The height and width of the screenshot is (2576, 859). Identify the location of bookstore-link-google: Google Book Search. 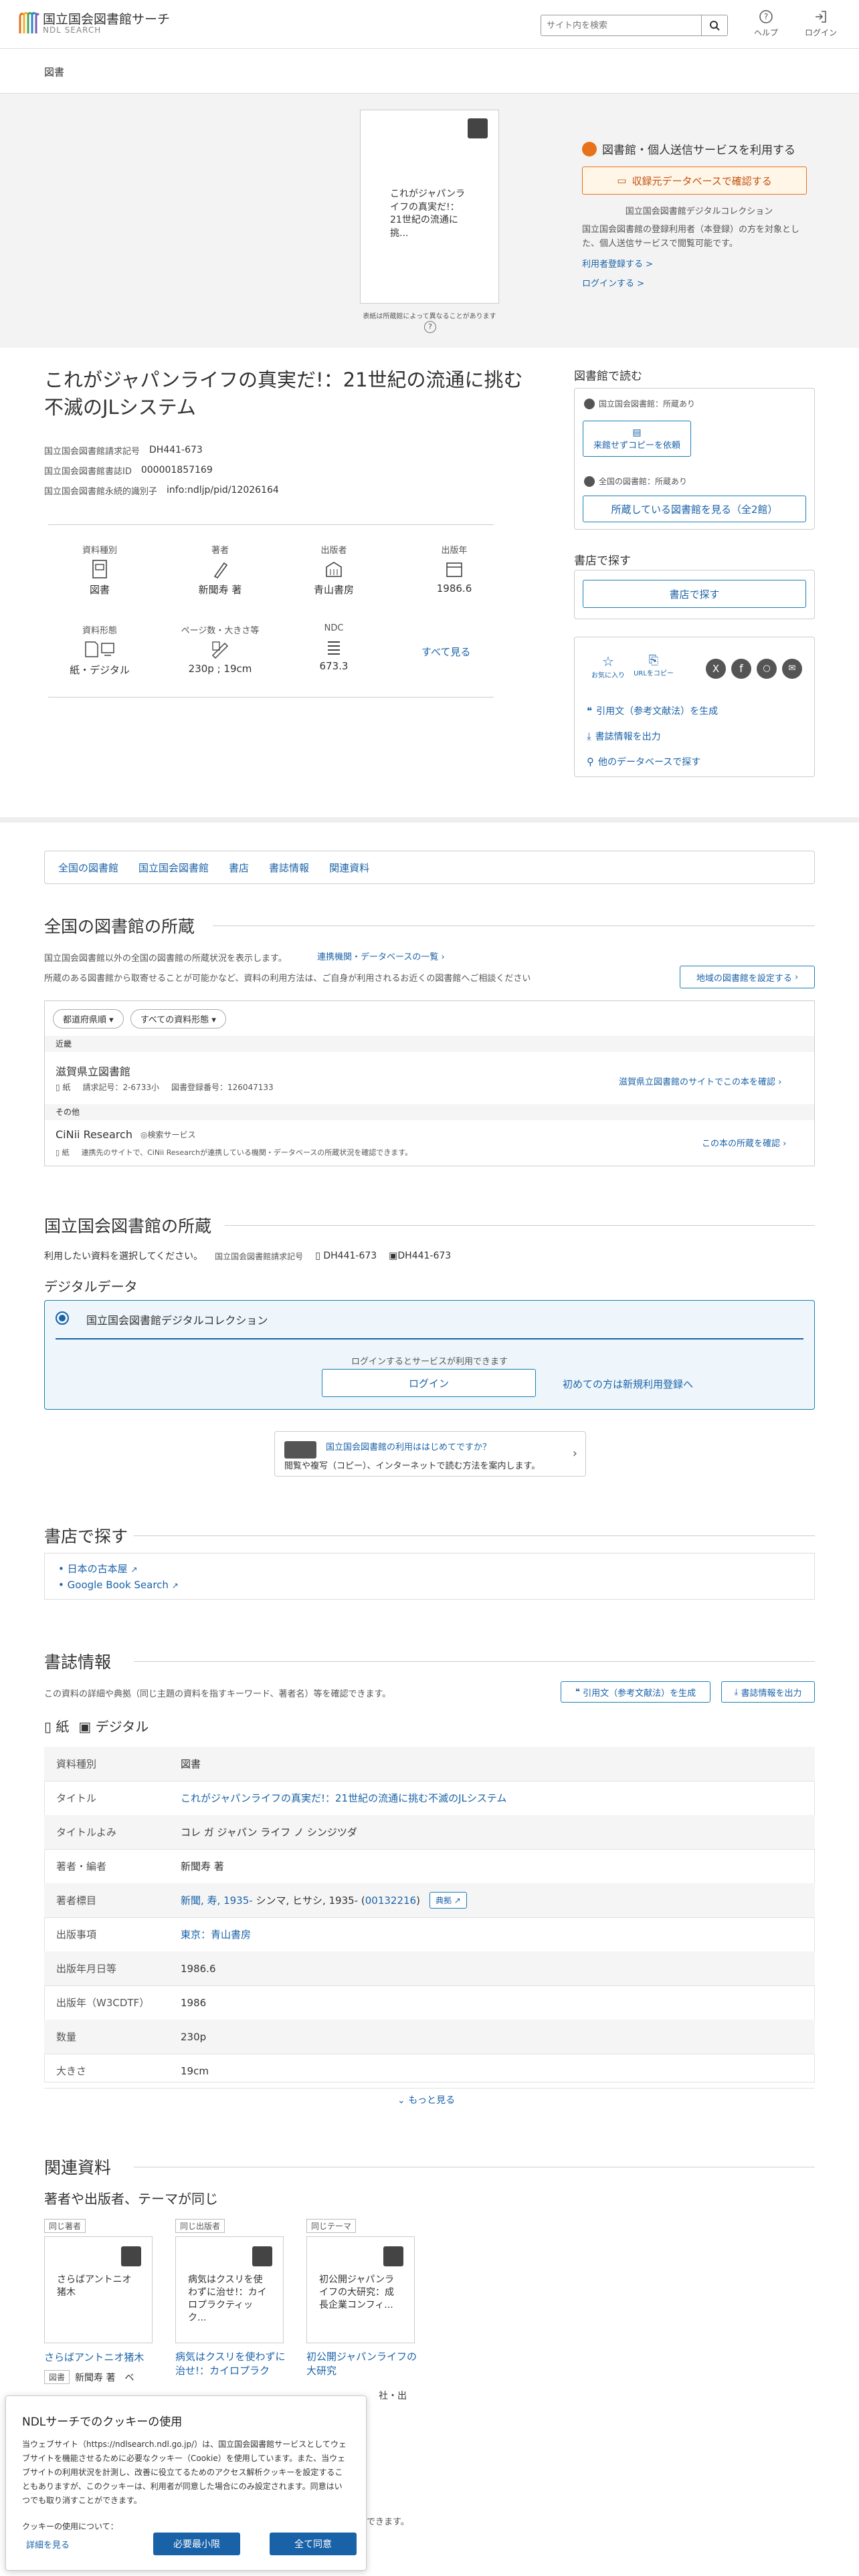
(118, 1585).